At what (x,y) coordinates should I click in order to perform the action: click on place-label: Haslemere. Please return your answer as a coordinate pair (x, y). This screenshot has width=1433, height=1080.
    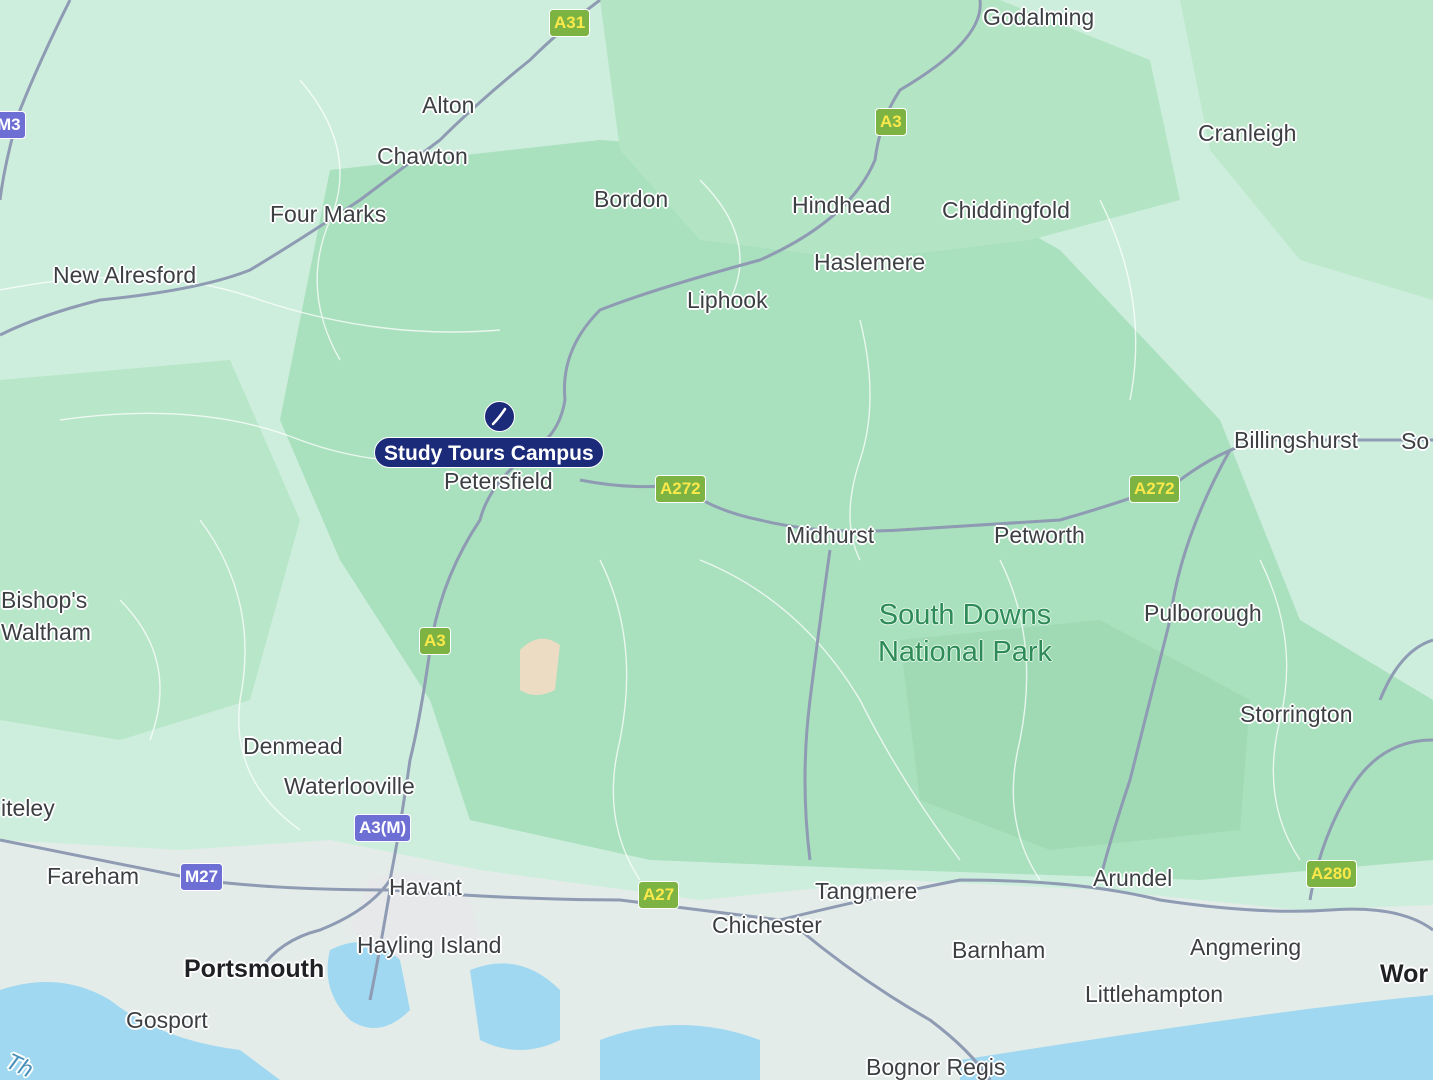
    Looking at the image, I should click on (869, 262).